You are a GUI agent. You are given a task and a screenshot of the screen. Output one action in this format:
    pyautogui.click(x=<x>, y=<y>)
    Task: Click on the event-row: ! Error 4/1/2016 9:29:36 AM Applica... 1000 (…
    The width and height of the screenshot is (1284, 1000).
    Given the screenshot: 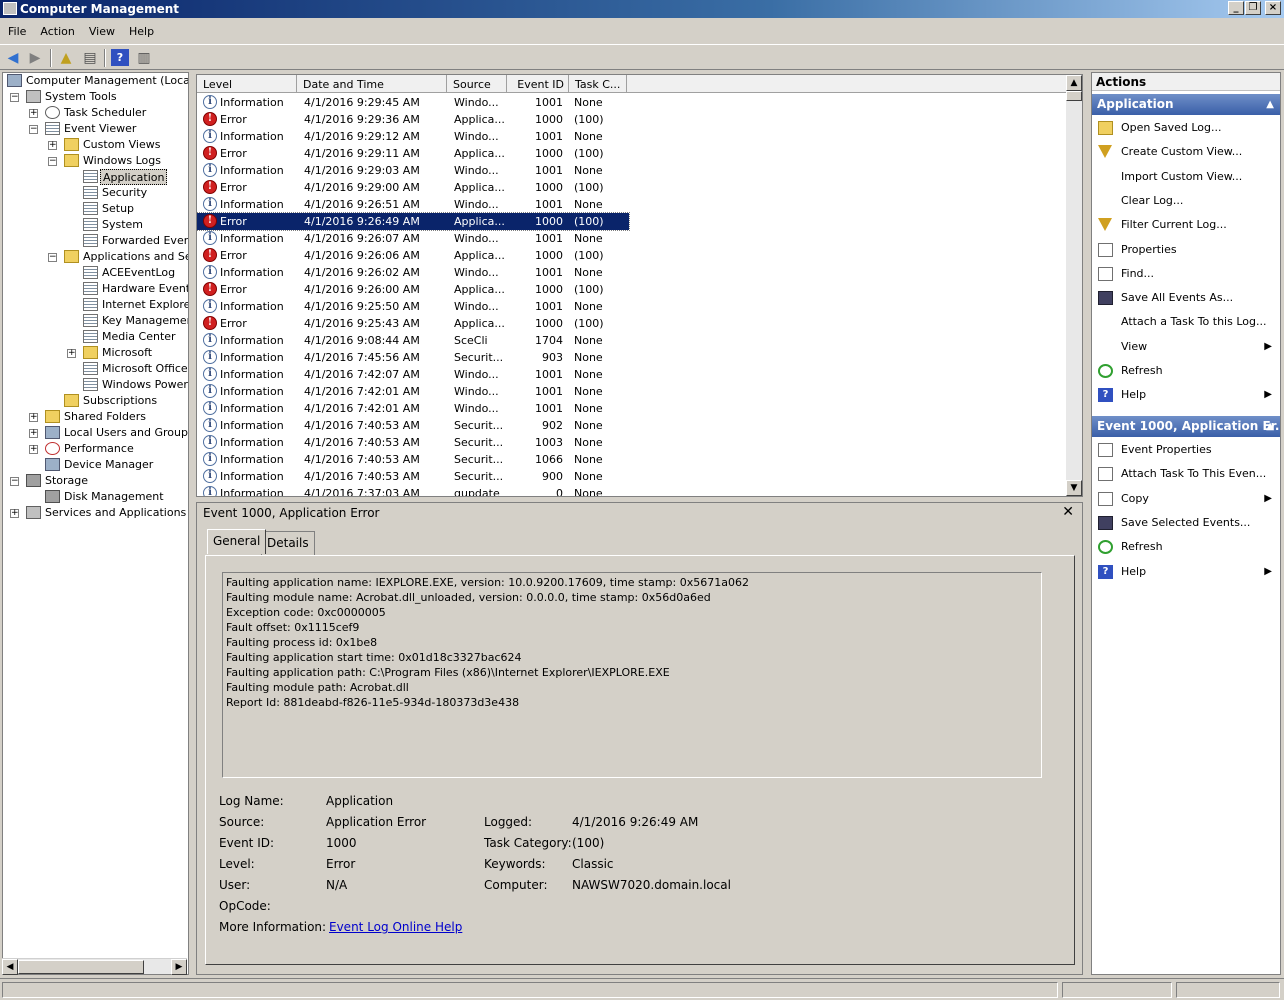 What is the action you would take?
    pyautogui.click(x=413, y=119)
    